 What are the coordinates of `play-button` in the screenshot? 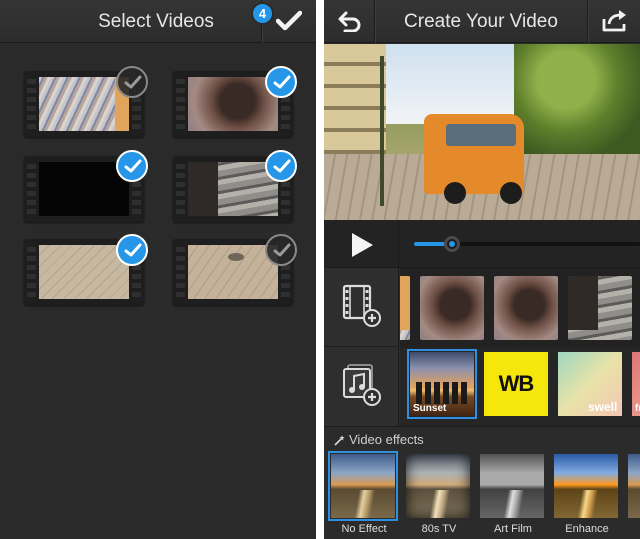 It's located at (361, 244).